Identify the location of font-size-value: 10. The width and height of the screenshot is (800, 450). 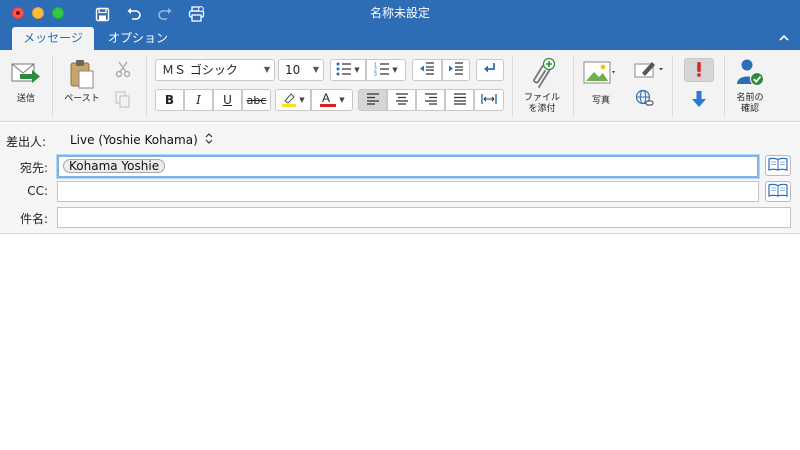
(293, 70).